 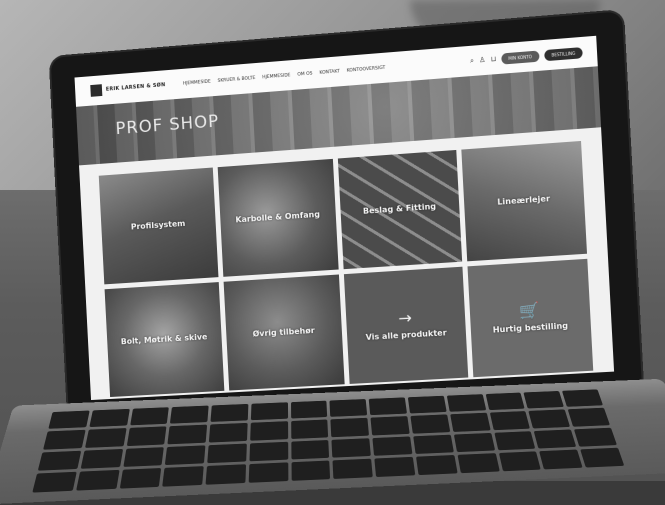 What do you see at coordinates (520, 57) in the screenshot?
I see `account-button: MIN KONTO` at bounding box center [520, 57].